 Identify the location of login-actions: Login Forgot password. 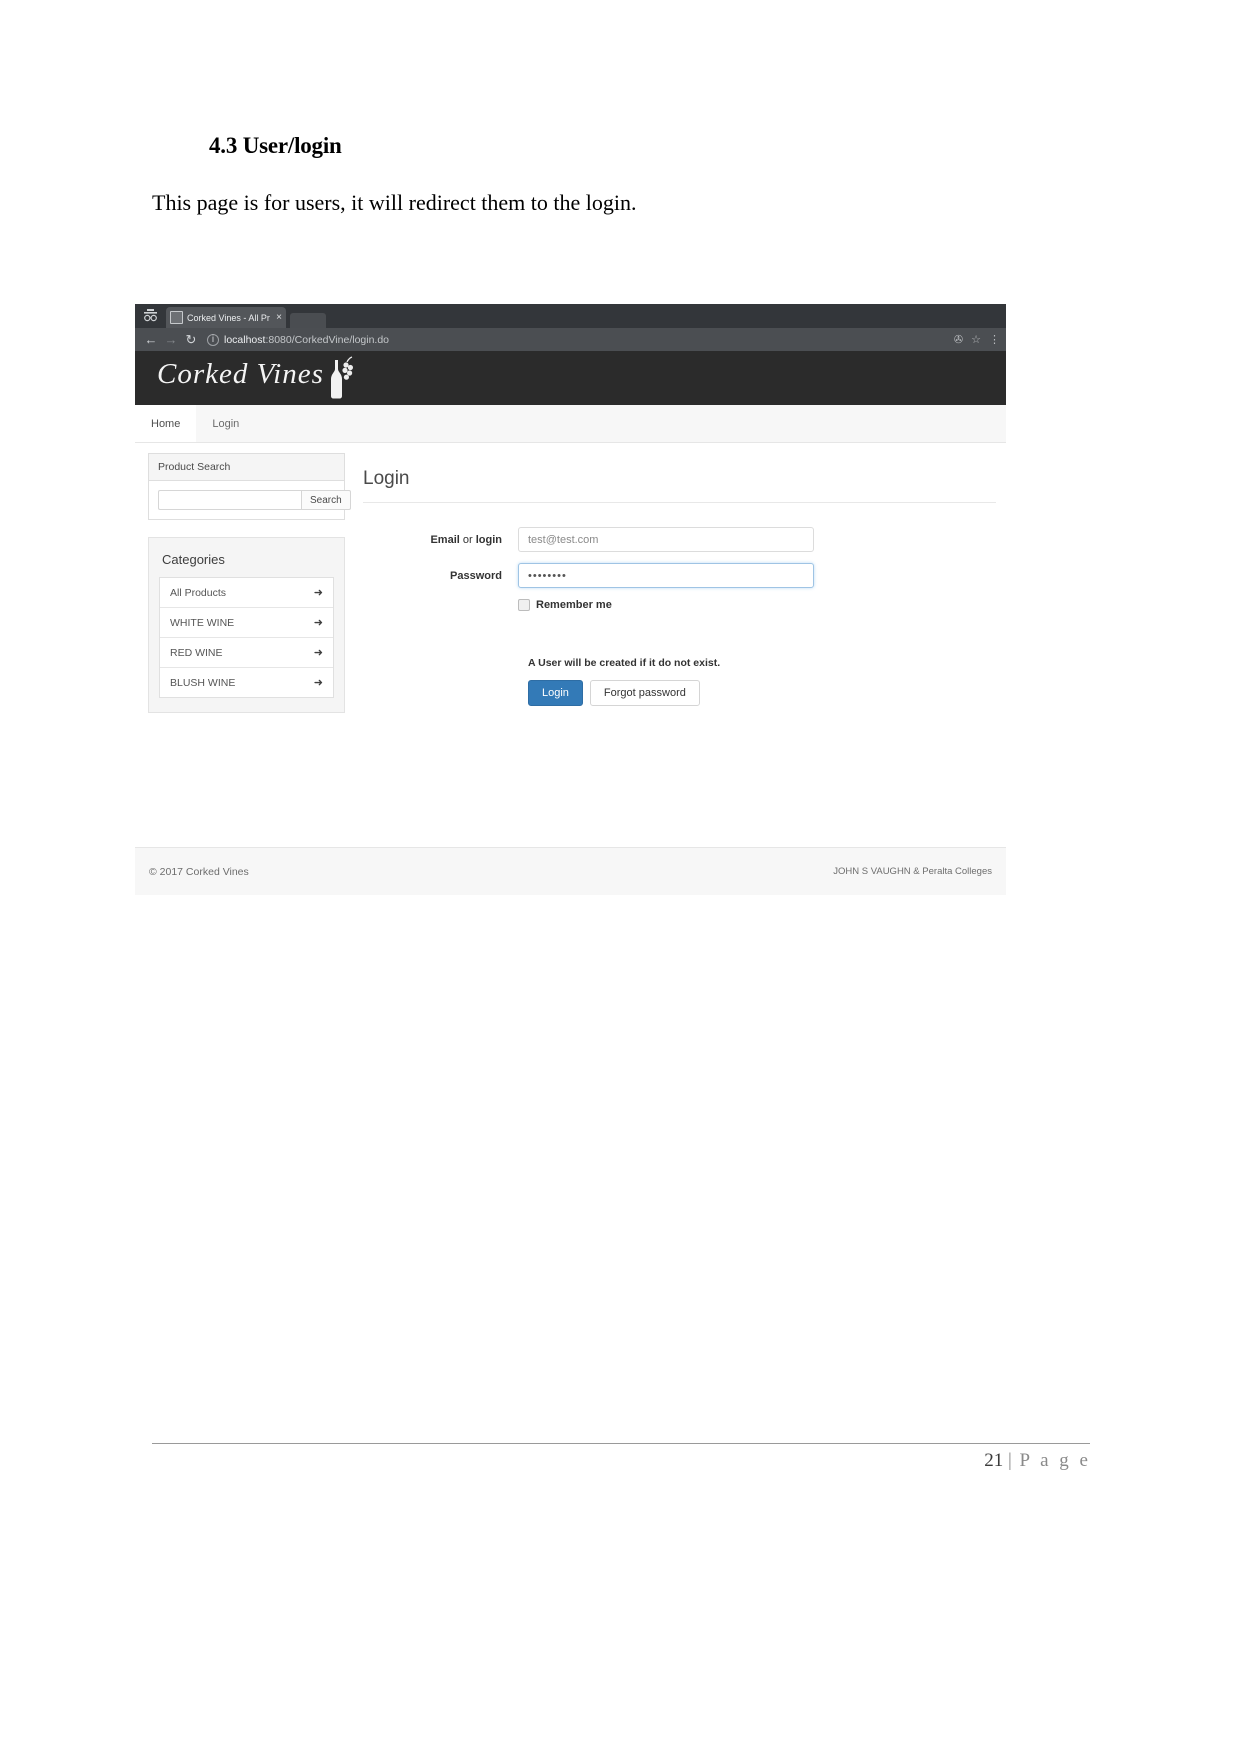
(762, 693).